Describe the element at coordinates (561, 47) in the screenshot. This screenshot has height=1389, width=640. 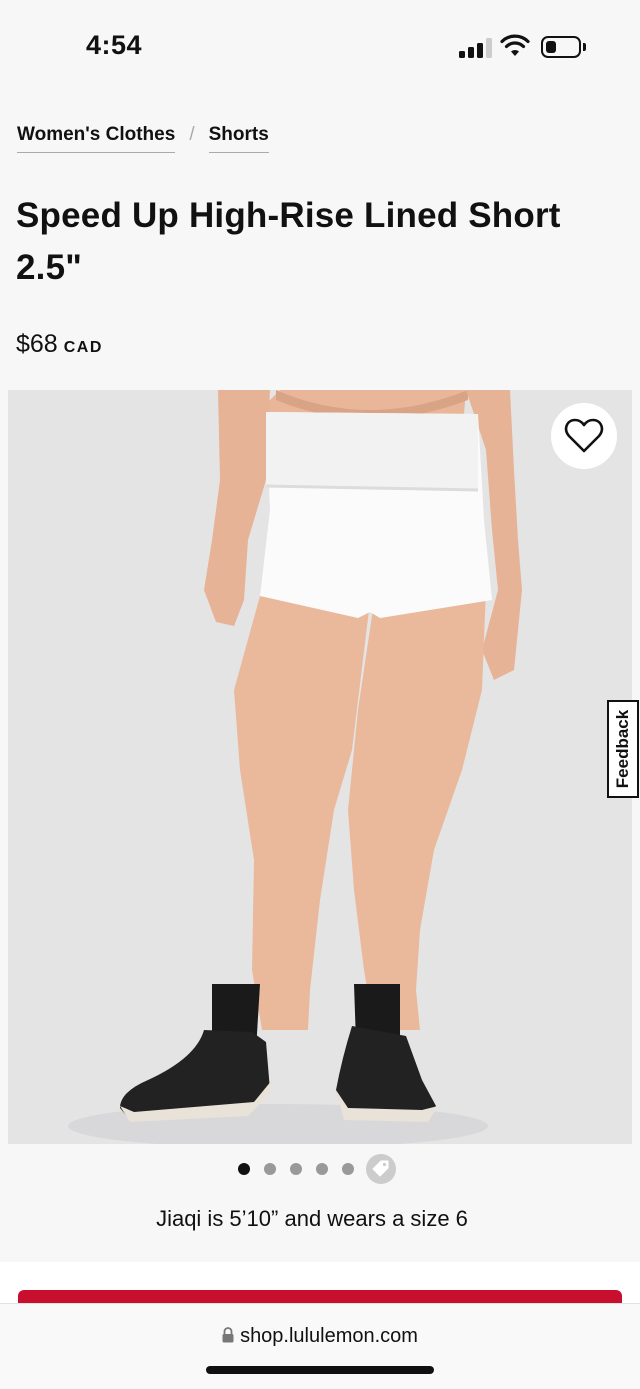
I see `battery-icon` at that location.